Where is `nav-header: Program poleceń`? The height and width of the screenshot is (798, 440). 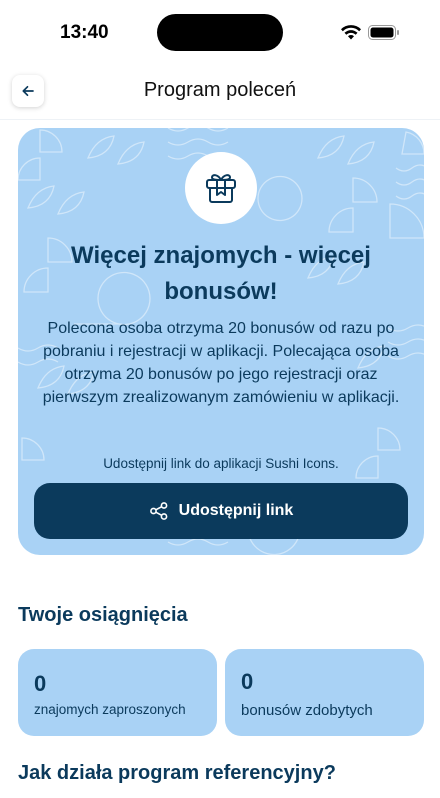
nav-header: Program poleceń is located at coordinates (220, 91).